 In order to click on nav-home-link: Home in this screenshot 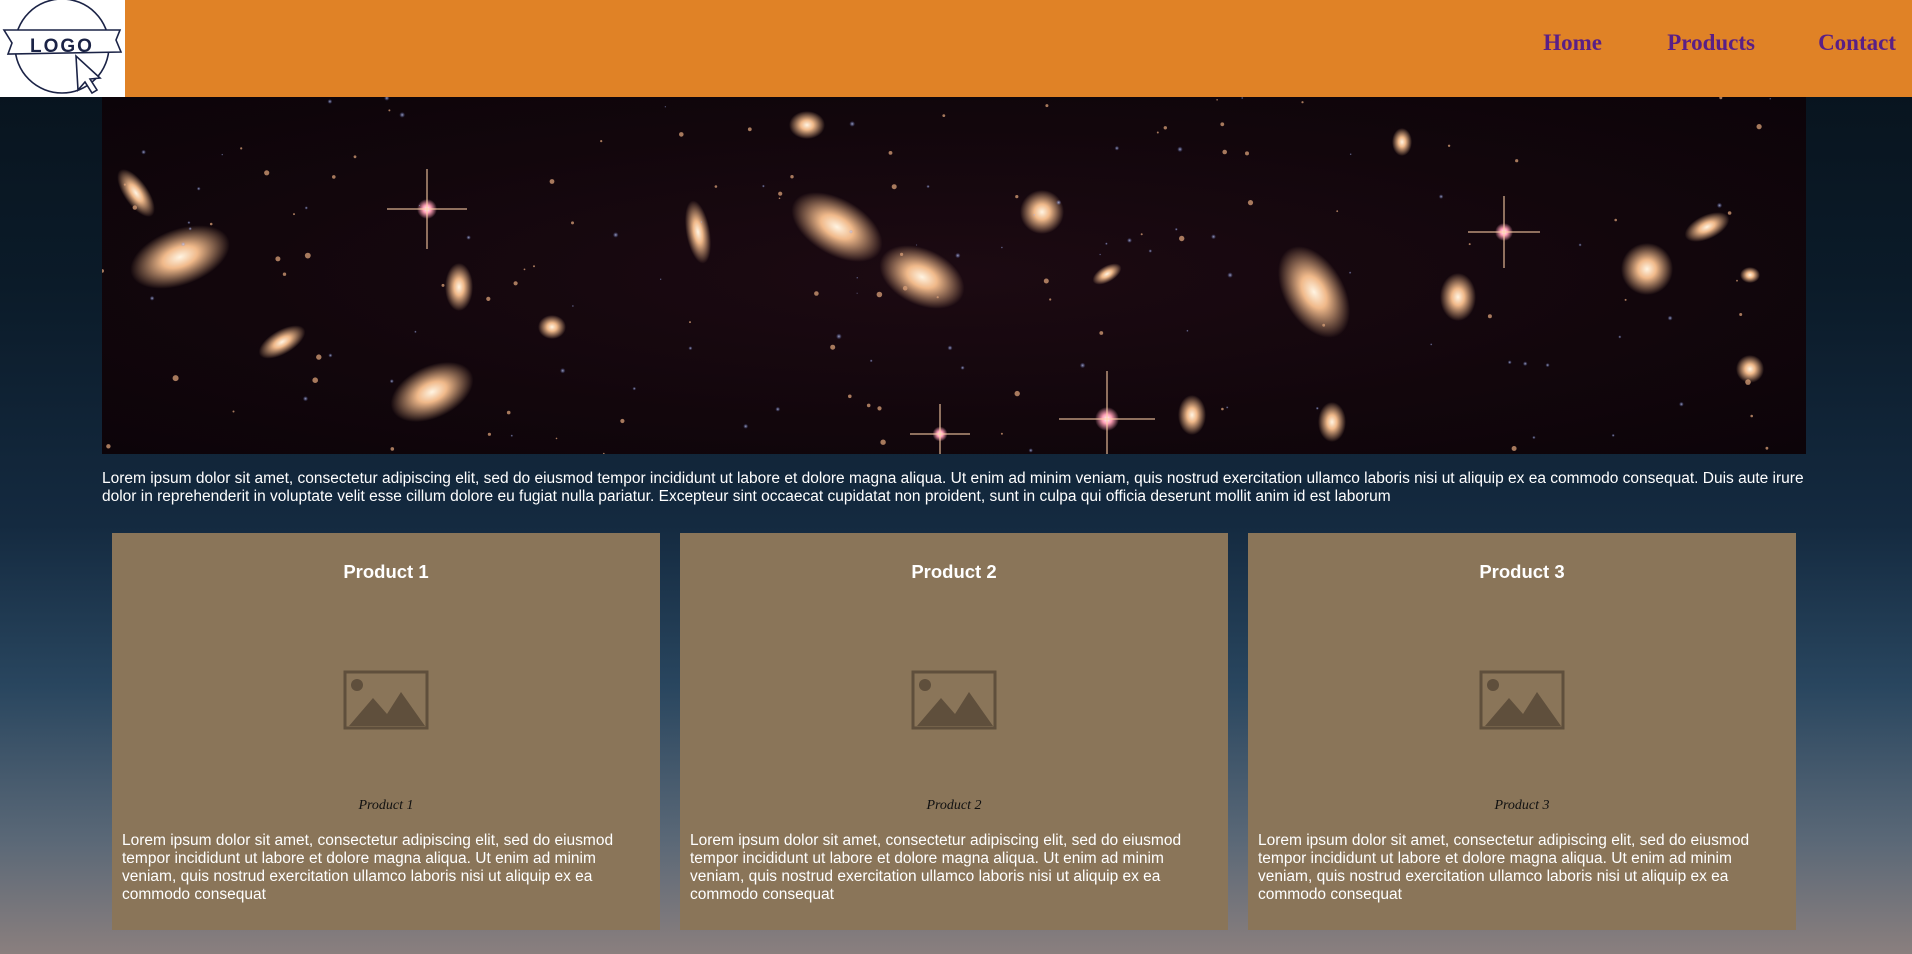, I will do `click(1572, 43)`.